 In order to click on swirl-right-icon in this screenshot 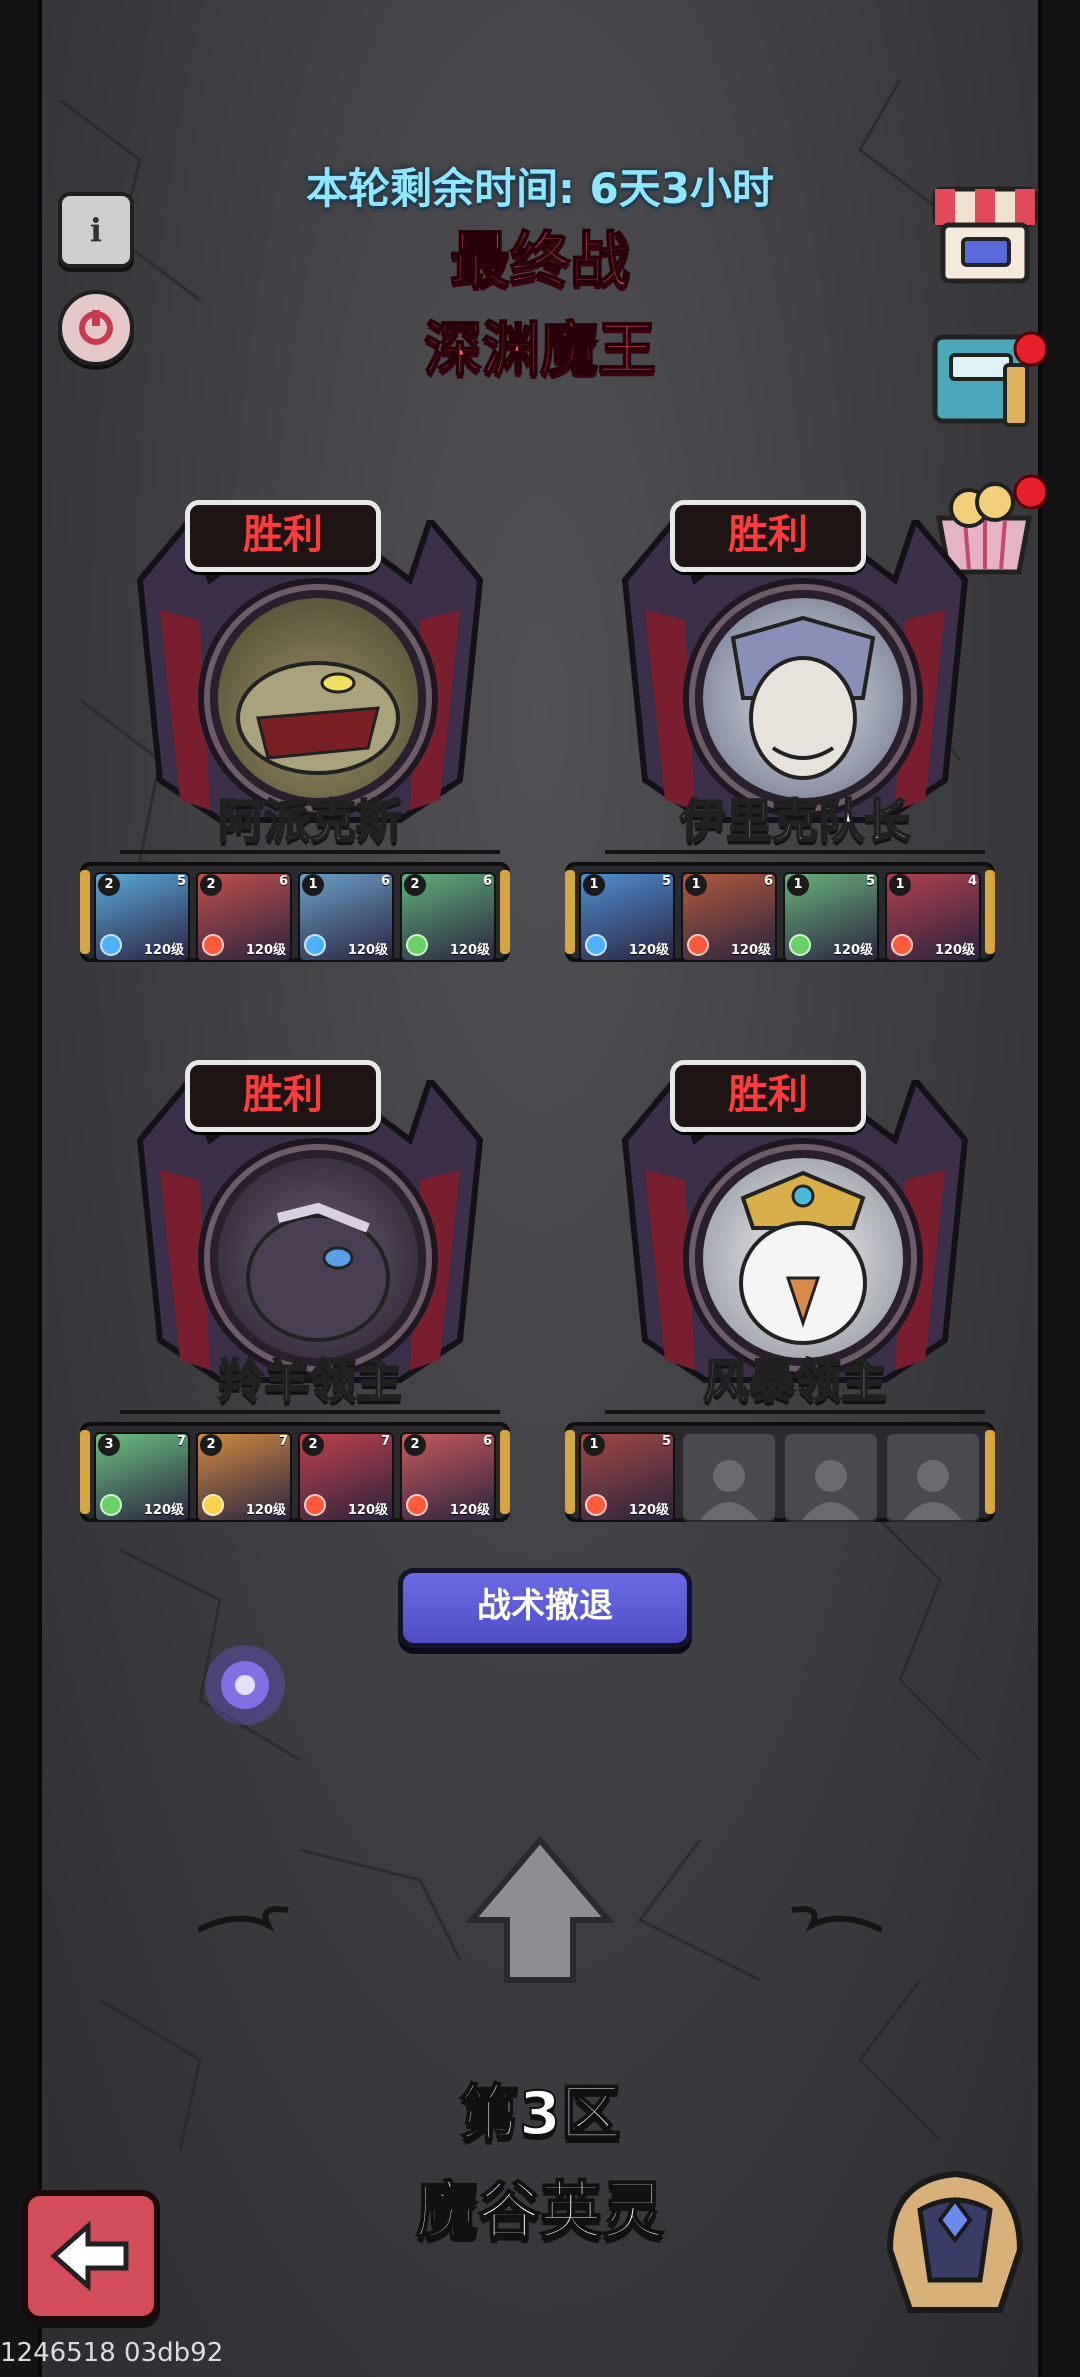, I will do `click(836, 1919)`.